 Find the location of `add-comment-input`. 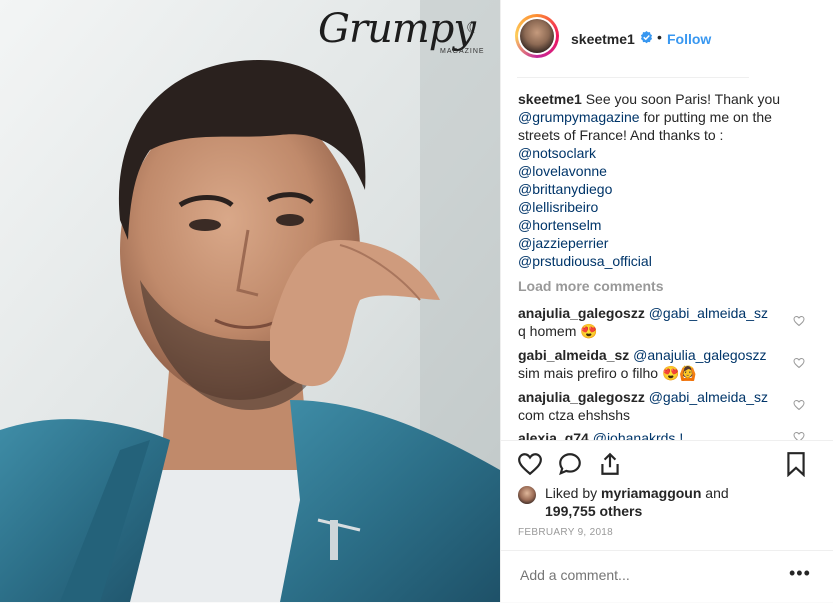

add-comment-input is located at coordinates (645, 575).